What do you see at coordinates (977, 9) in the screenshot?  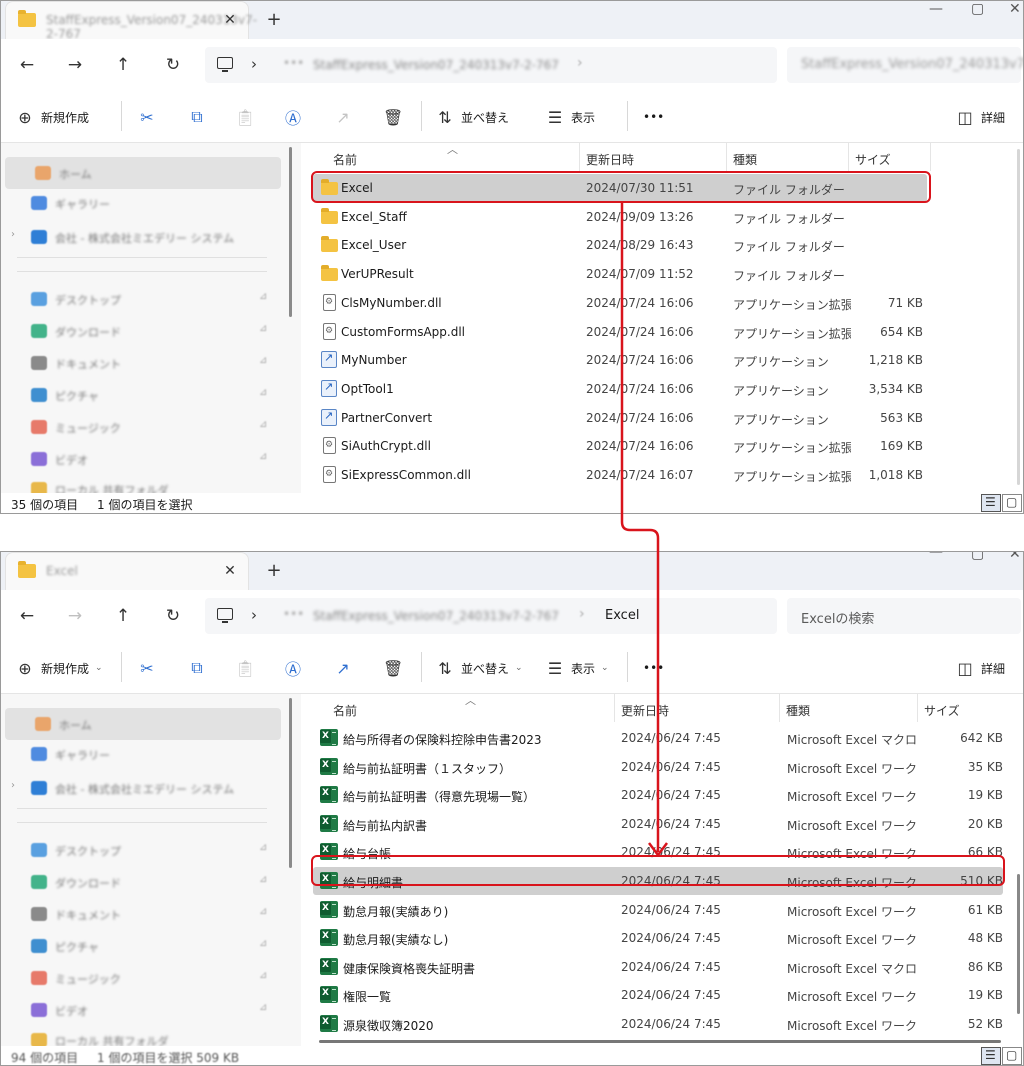 I see `maximize-icon: ▢` at bounding box center [977, 9].